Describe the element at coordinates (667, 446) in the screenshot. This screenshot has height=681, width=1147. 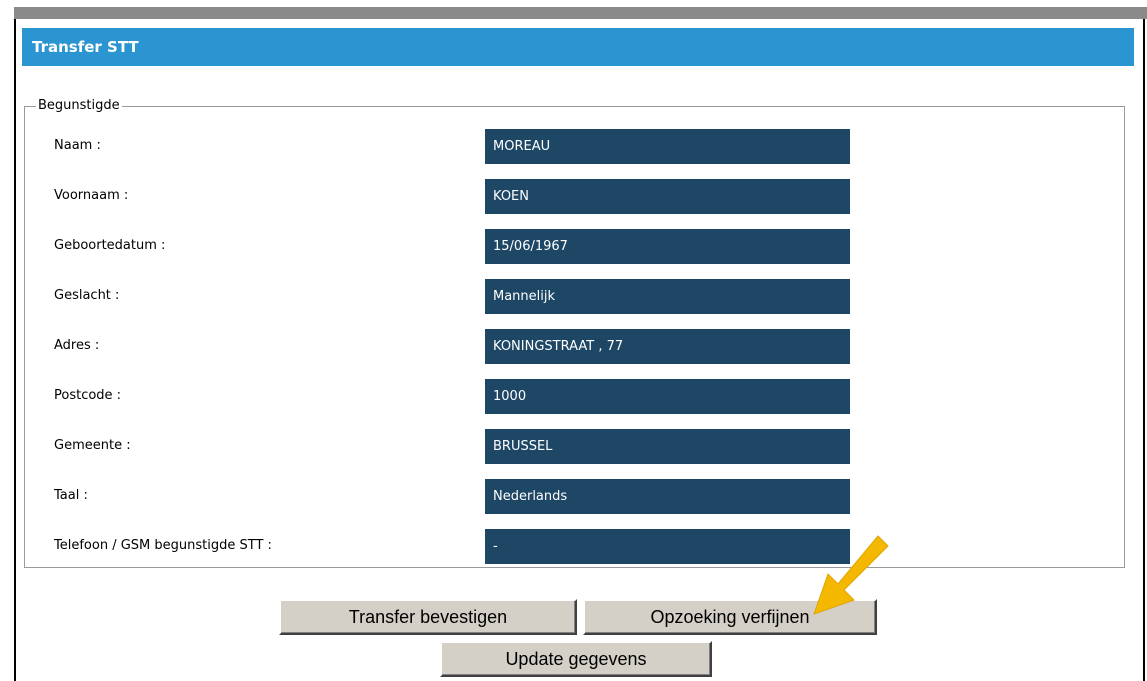
I see `field-gemeente: BRUSSEL` at that location.